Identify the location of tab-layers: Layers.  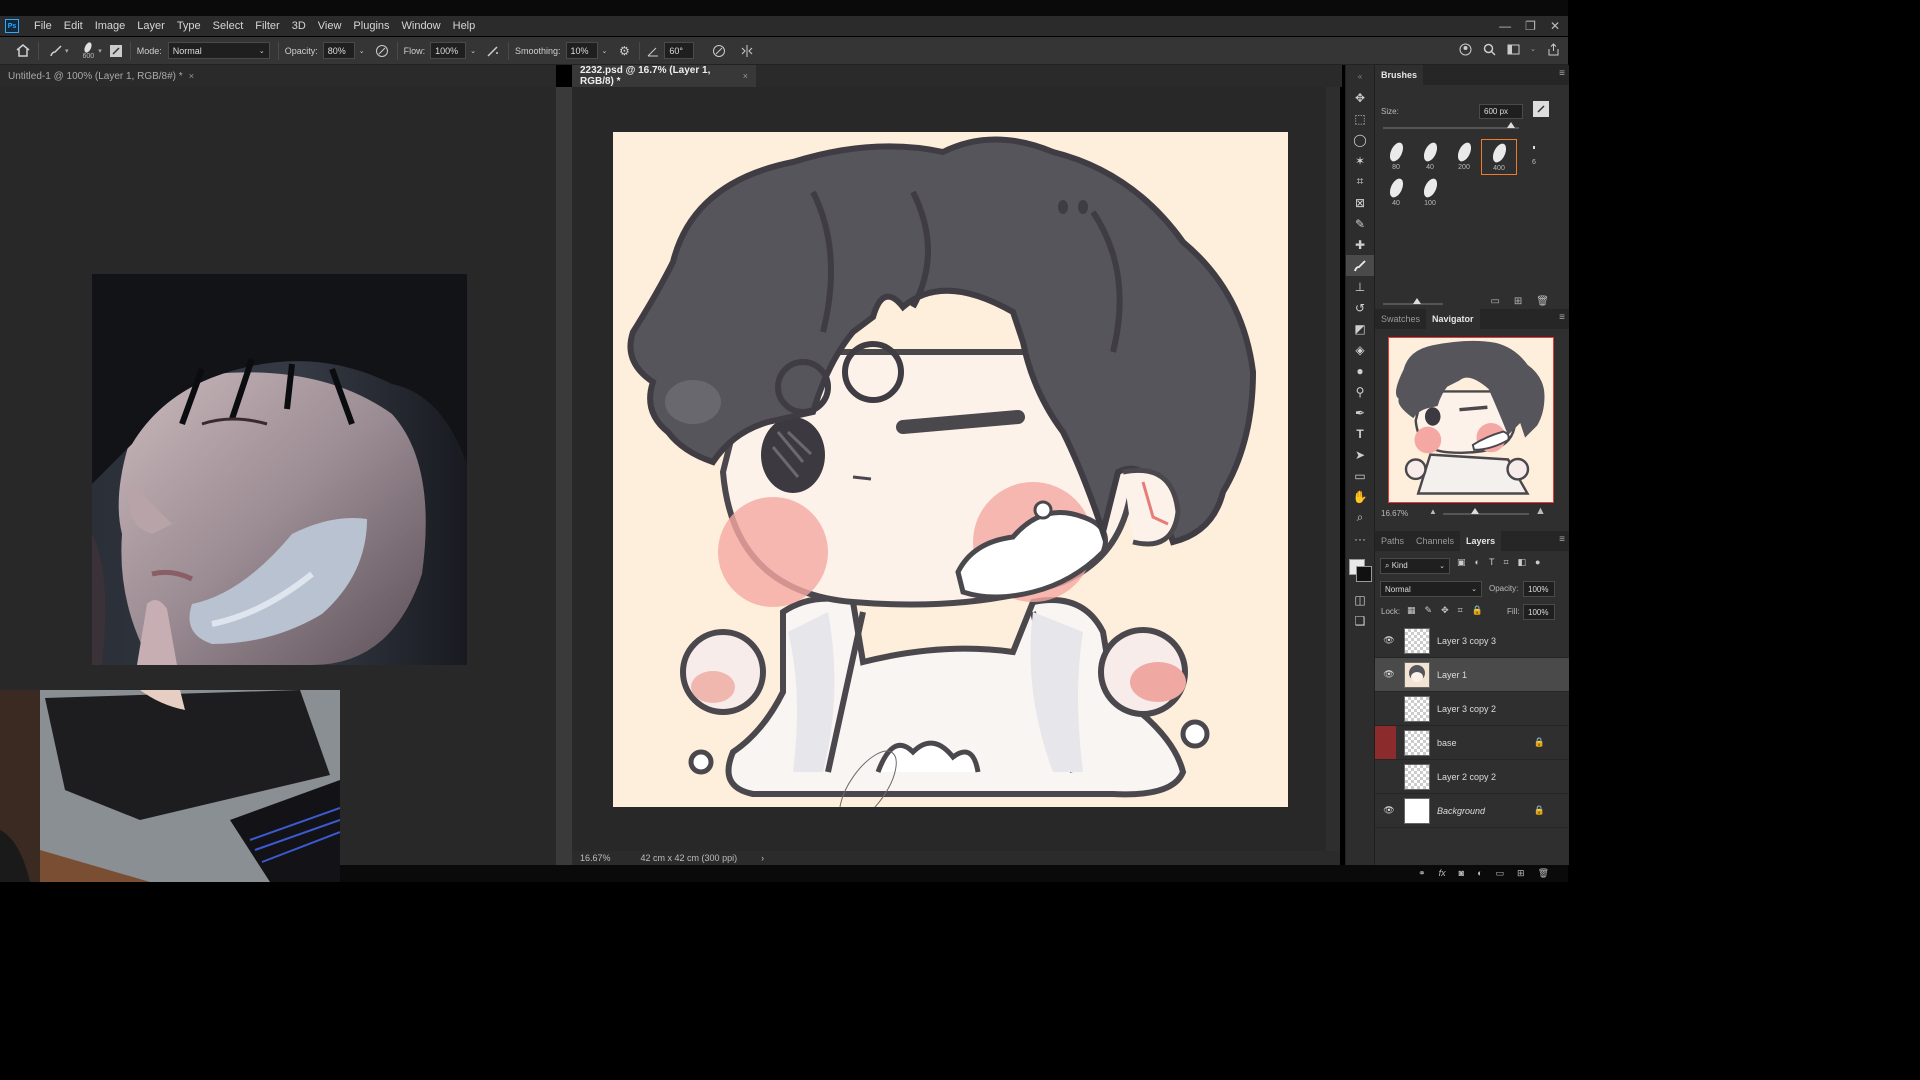
(1481, 541).